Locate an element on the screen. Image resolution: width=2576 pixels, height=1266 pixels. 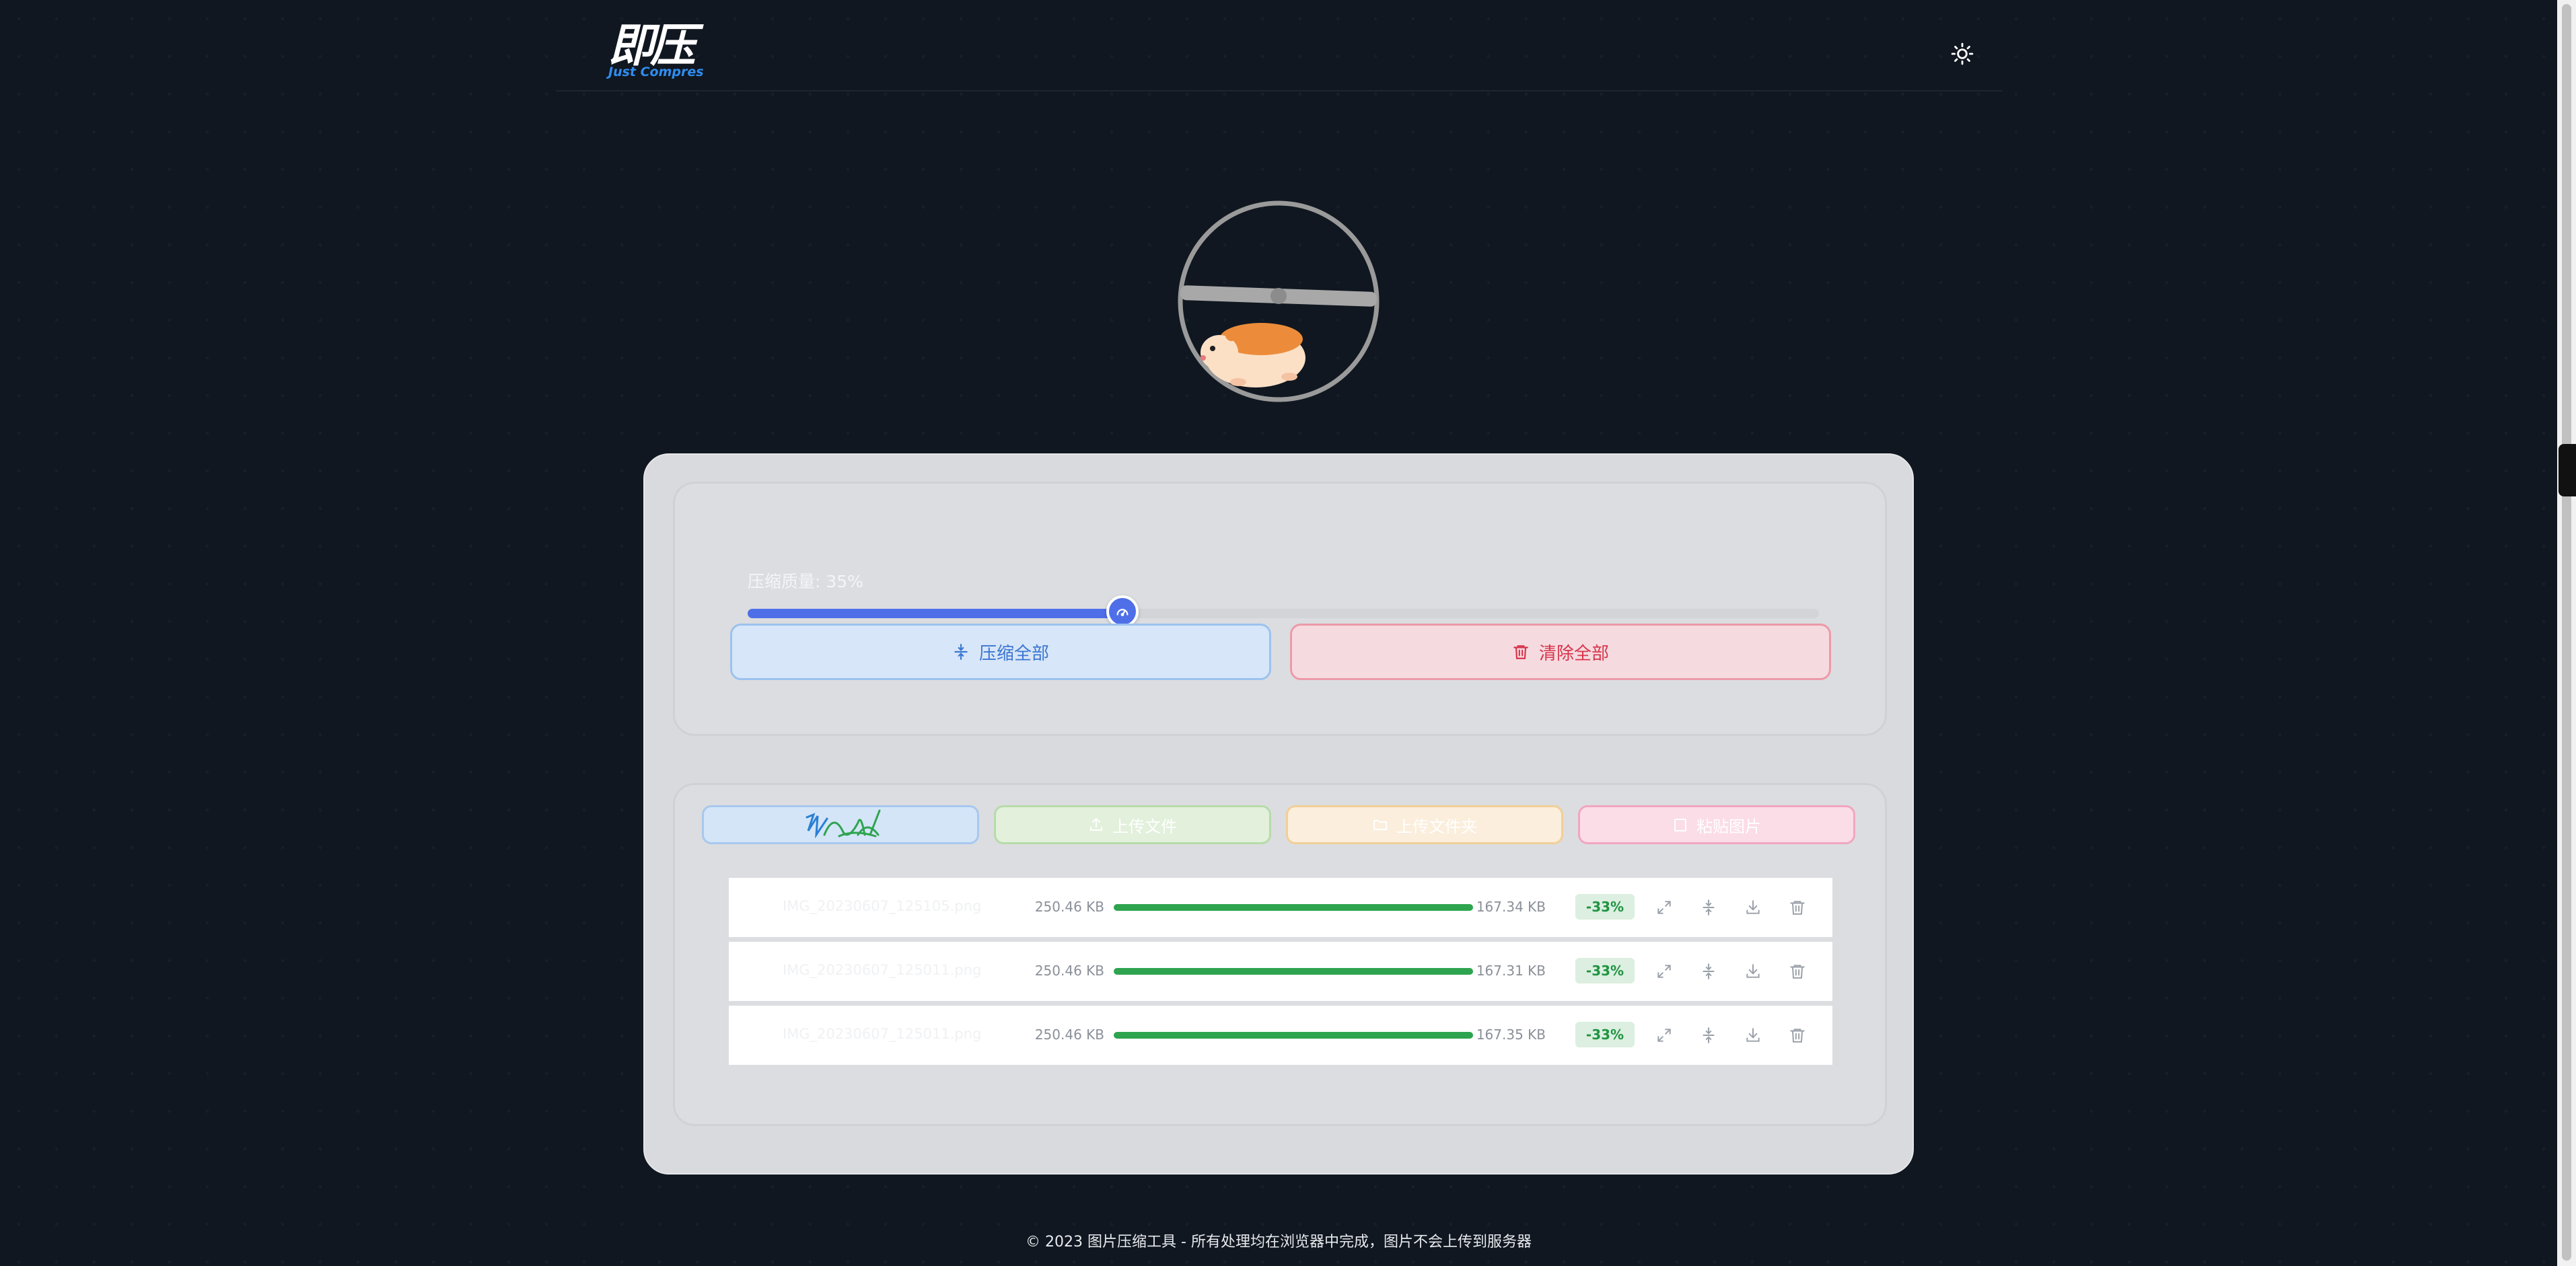
app-logo: 即压 Just Compres is located at coordinates (658, 52).